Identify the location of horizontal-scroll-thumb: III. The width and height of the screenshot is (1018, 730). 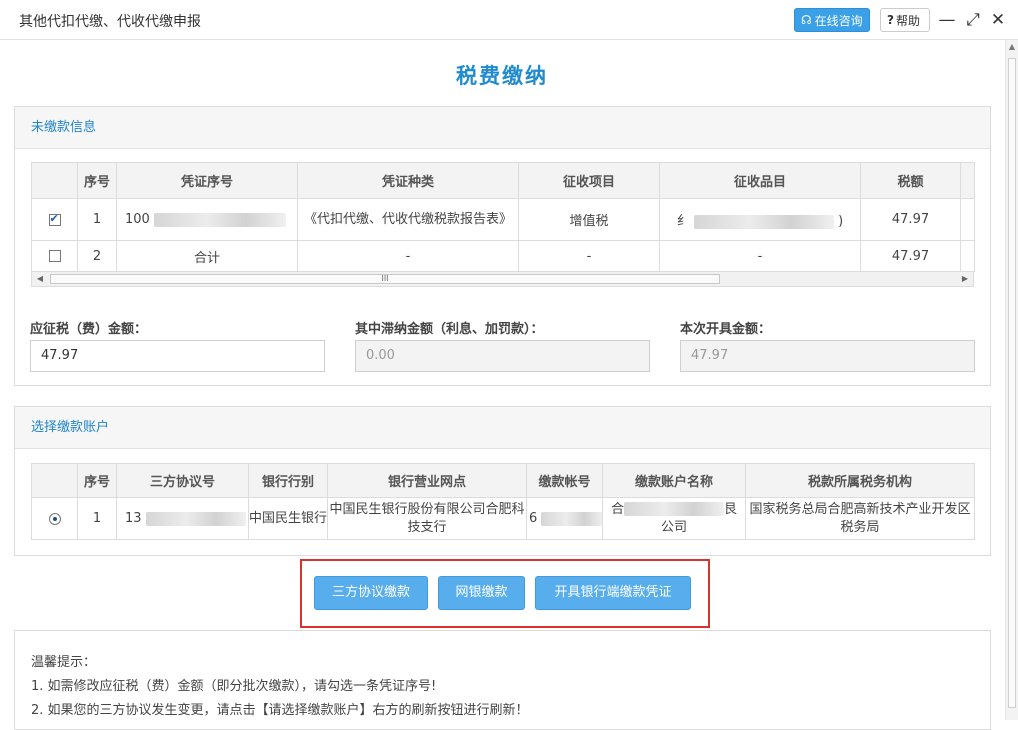
(385, 279).